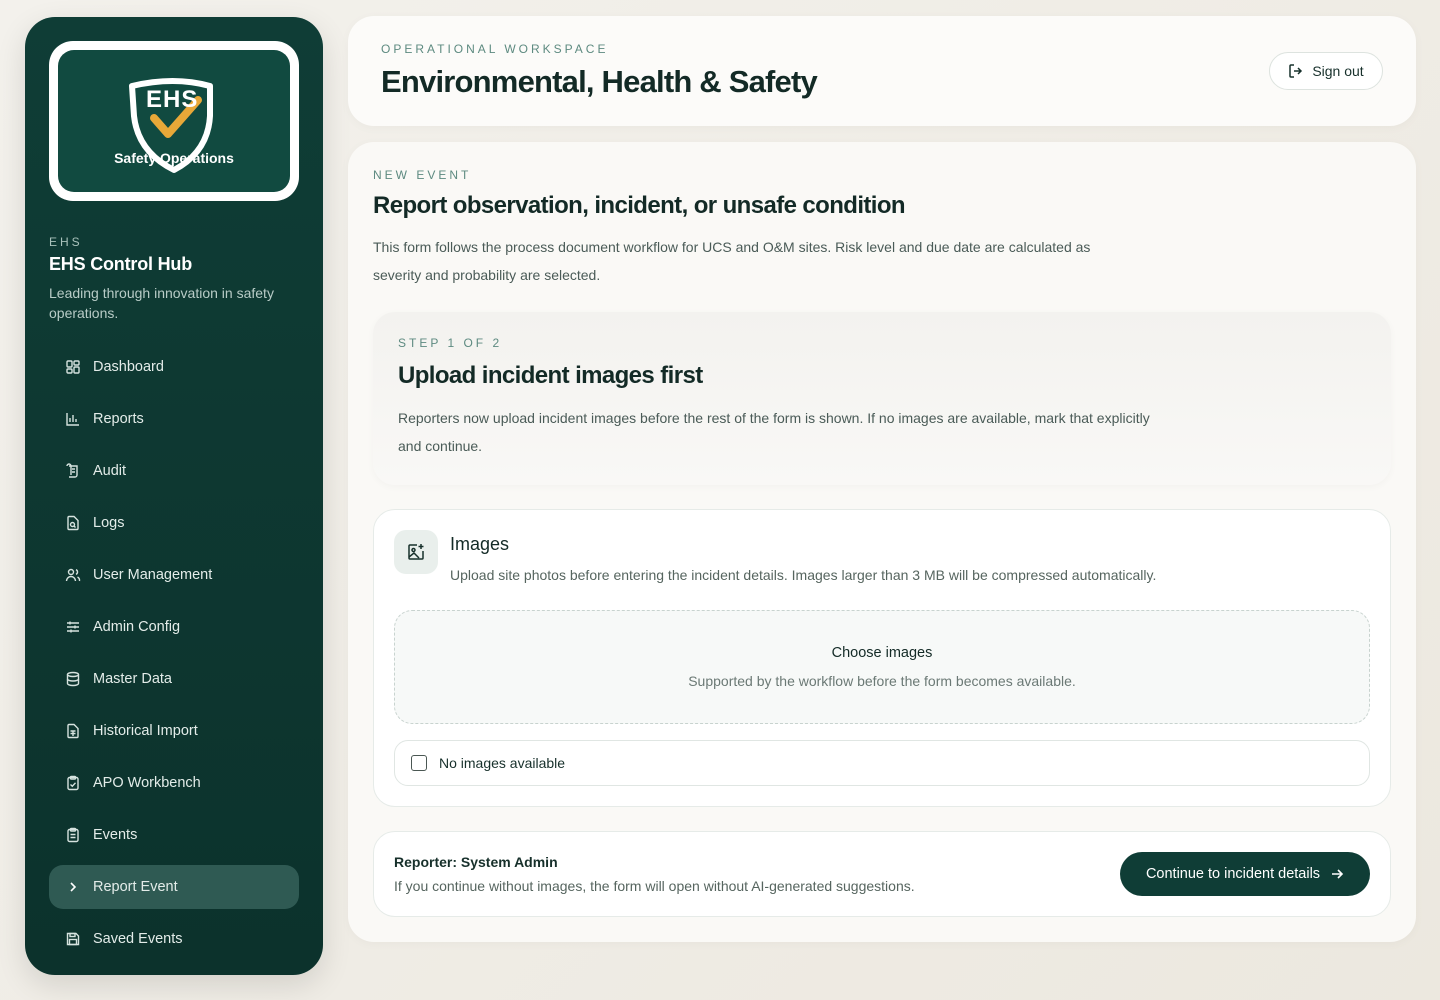  I want to click on header-eyebrow: OPERATIONAL WORKSPACE, so click(495, 49).